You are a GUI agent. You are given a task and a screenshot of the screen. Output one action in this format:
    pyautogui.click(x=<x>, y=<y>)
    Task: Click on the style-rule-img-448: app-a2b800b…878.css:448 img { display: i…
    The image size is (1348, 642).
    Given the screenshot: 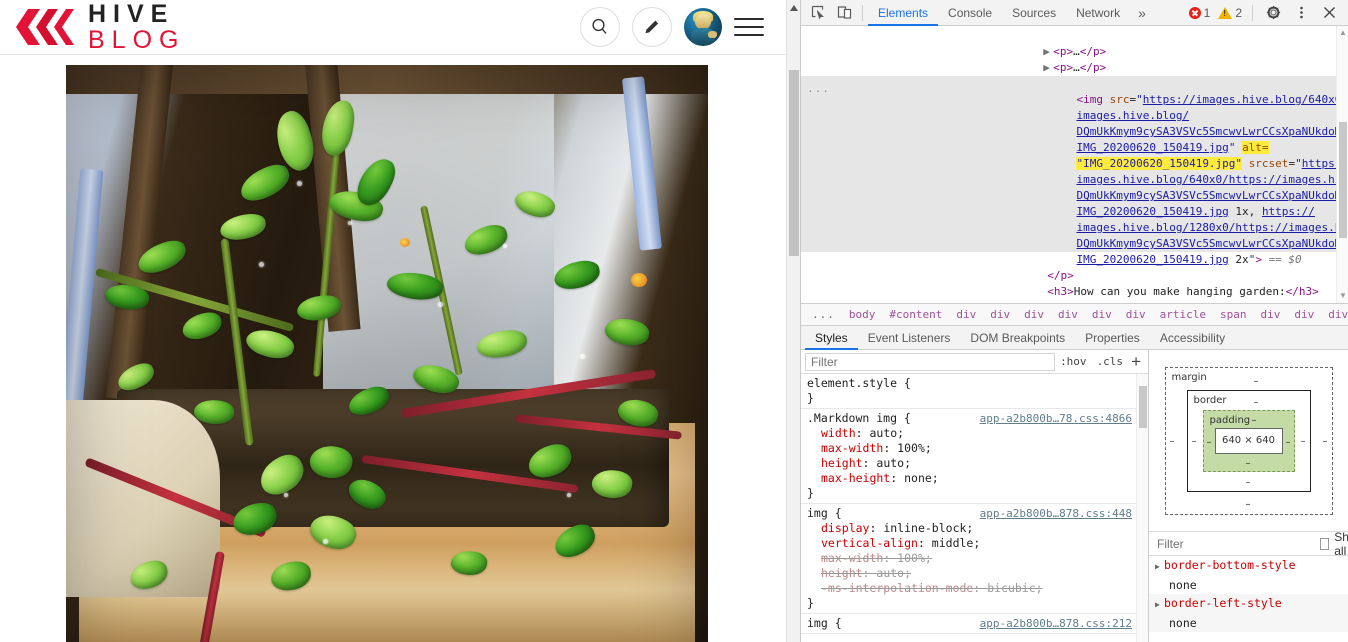 What is the action you would take?
    pyautogui.click(x=974, y=559)
    